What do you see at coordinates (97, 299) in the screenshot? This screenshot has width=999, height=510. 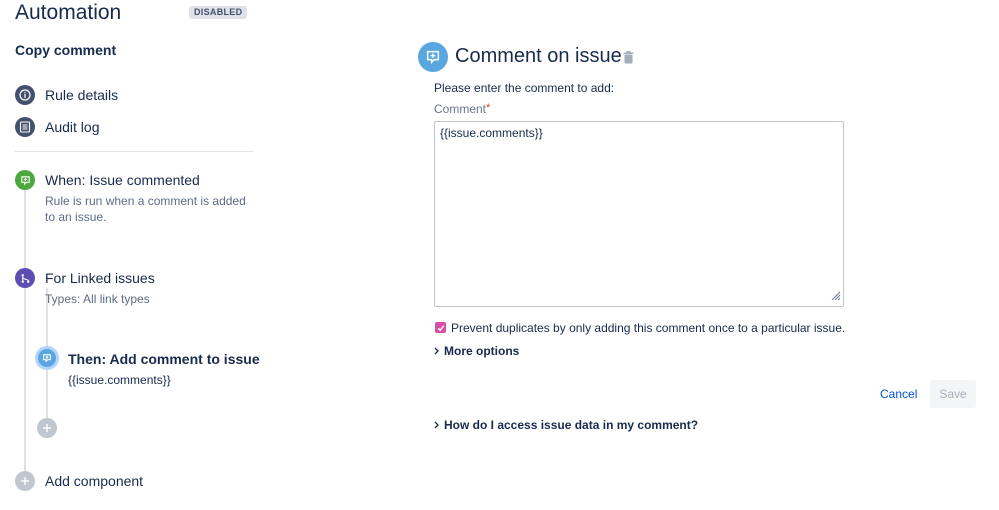 I see `branch-description: Types: All link types` at bounding box center [97, 299].